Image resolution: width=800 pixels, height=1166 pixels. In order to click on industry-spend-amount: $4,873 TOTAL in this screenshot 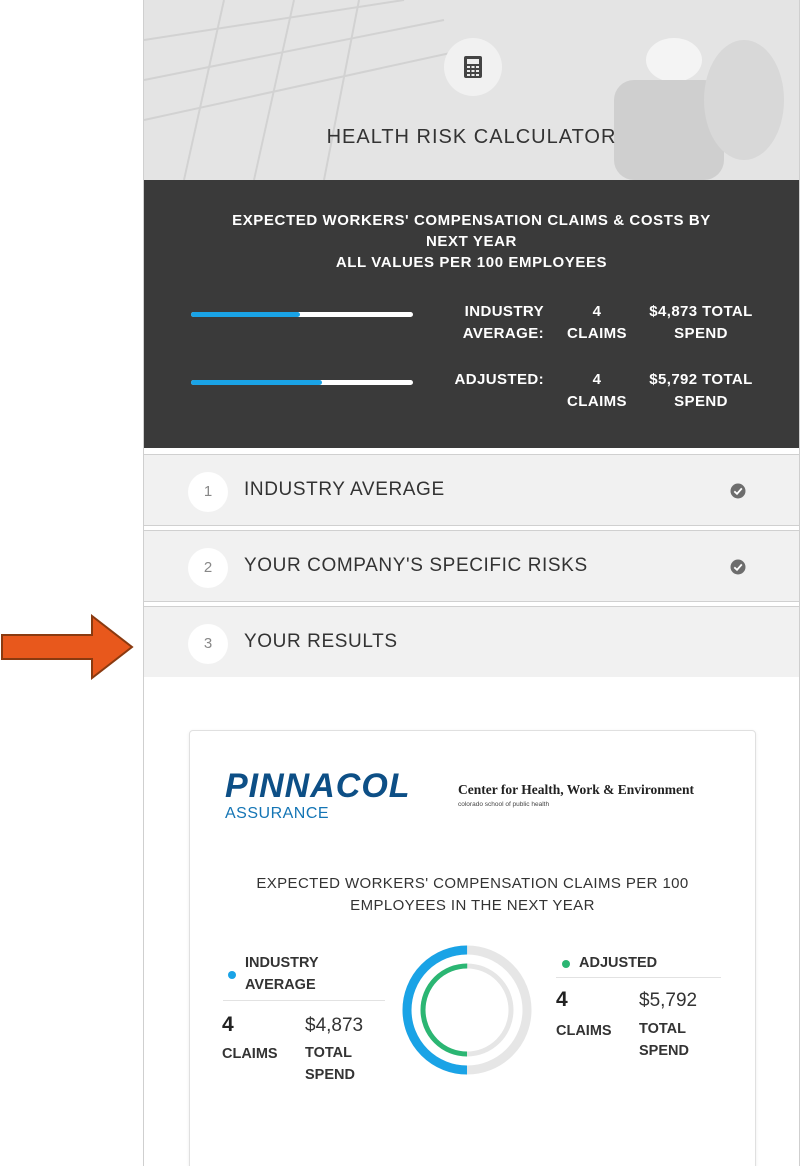, I will do `click(701, 311)`.